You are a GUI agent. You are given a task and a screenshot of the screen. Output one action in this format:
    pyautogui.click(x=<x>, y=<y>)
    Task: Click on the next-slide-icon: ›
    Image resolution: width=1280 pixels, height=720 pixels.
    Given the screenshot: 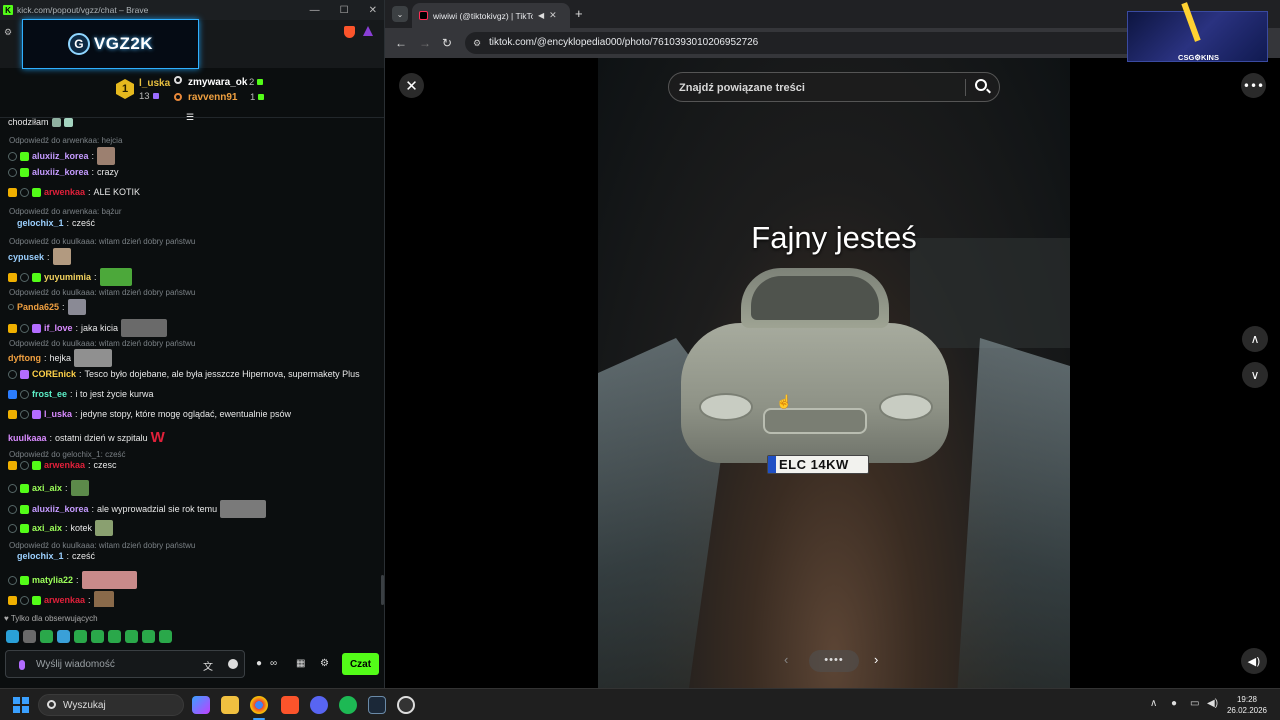 What is the action you would take?
    pyautogui.click(x=876, y=659)
    